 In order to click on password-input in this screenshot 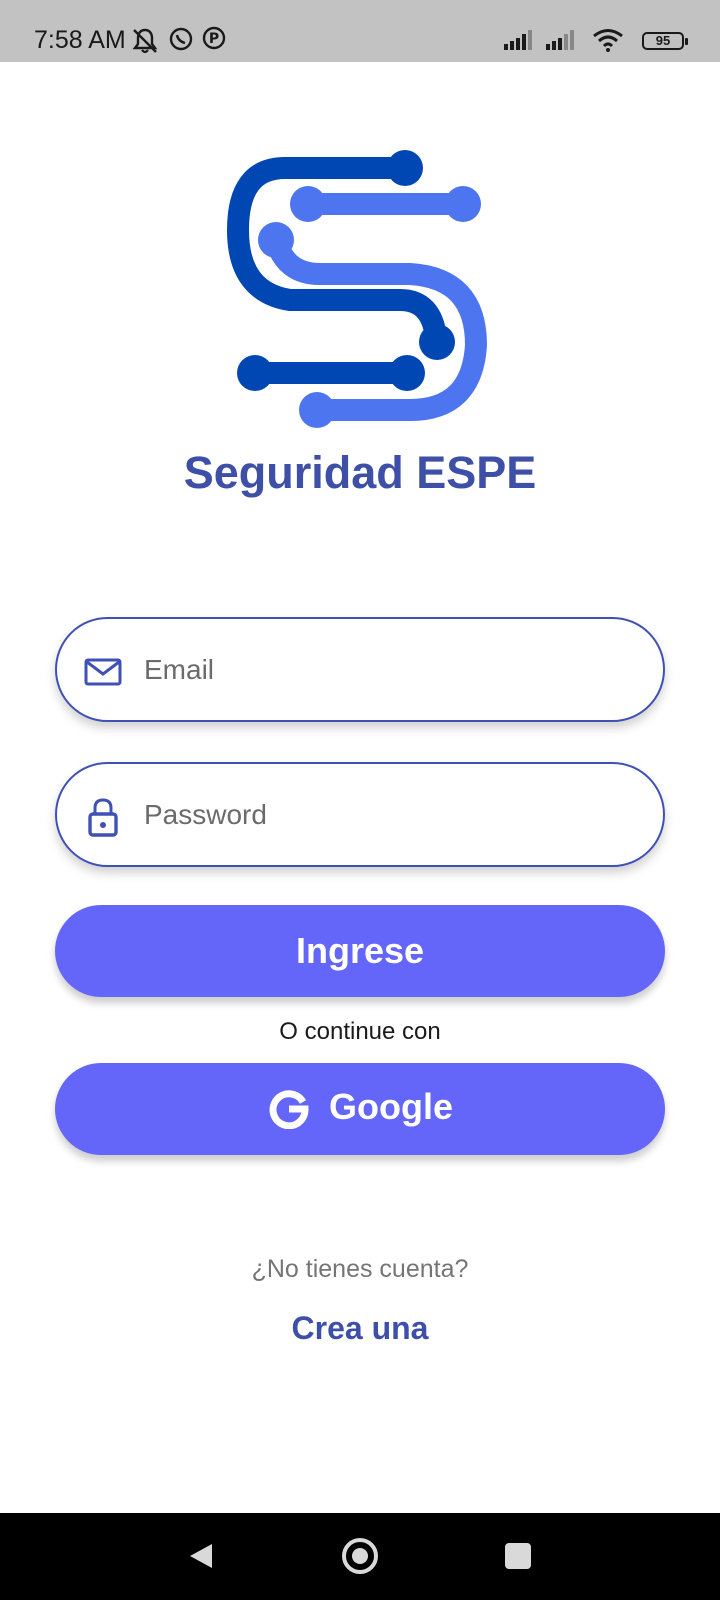, I will do `click(384, 815)`.